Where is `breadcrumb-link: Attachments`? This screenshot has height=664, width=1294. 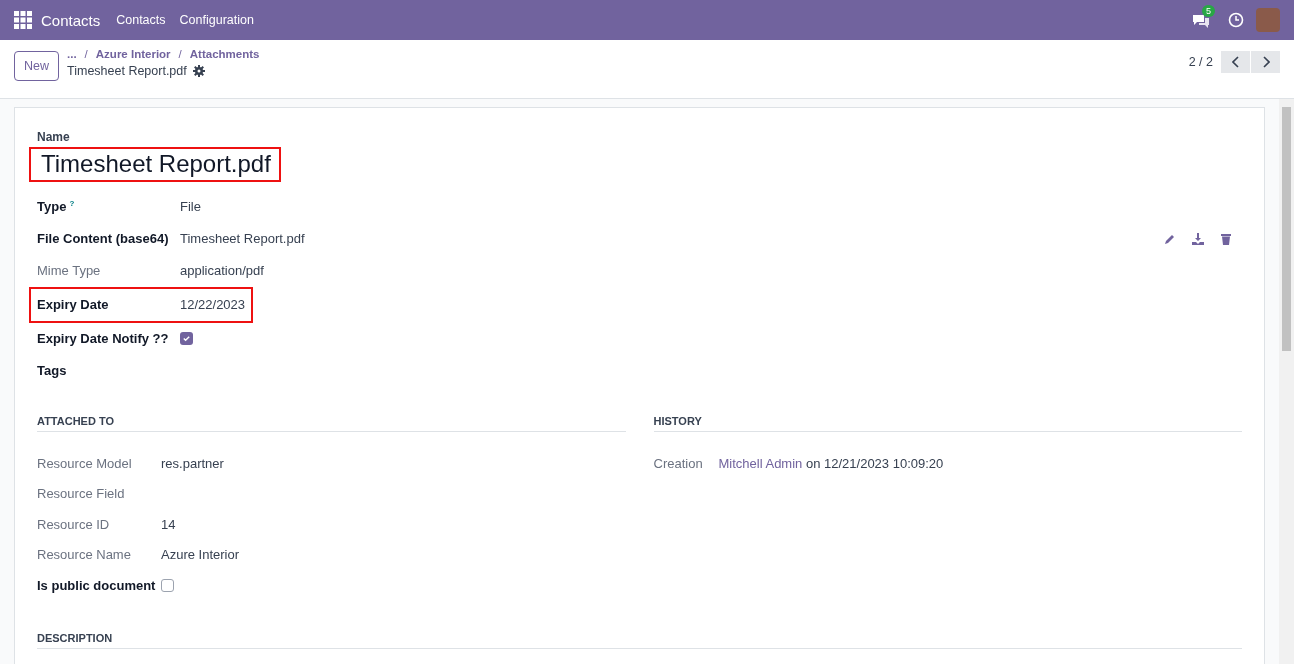
breadcrumb-link: Attachments is located at coordinates (224, 54).